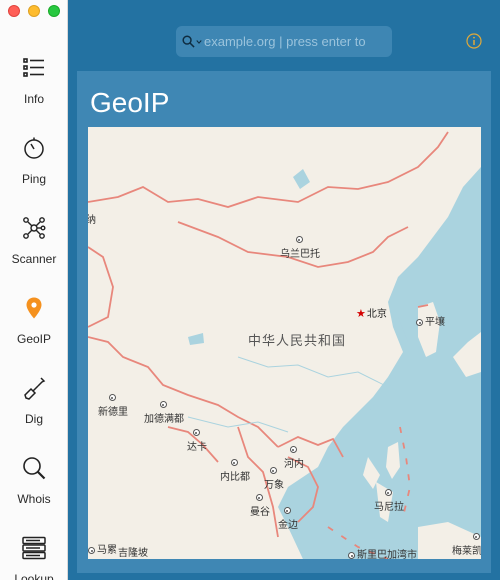 This screenshot has height=580, width=500. What do you see at coordinates (34, 323) in the screenshot?
I see `sidebar-item-geoip: GeoIP` at bounding box center [34, 323].